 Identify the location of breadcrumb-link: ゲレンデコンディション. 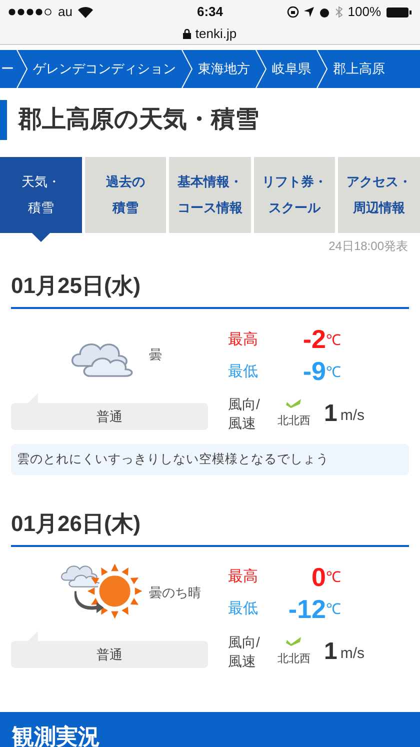
(104, 69).